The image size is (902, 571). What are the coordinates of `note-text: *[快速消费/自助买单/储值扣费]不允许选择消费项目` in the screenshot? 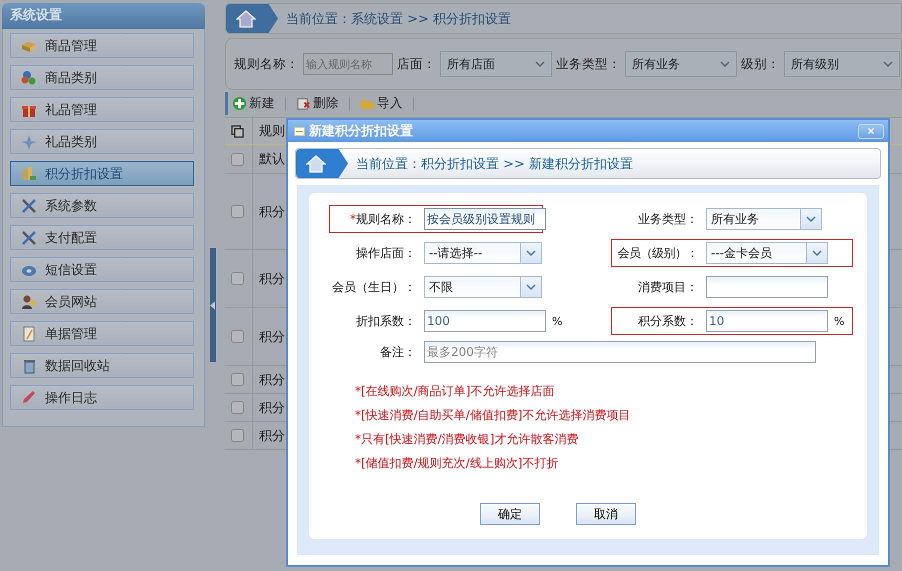 It's located at (493, 415).